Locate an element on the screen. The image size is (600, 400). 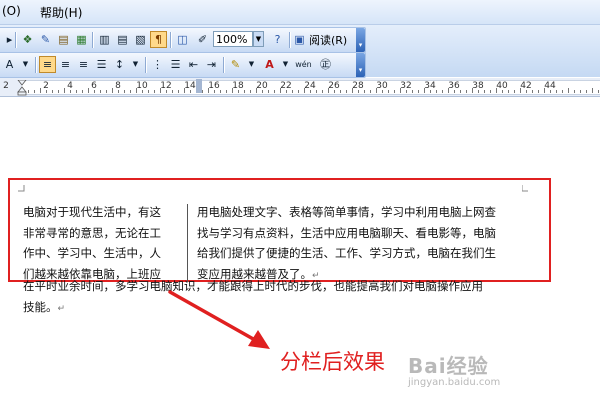
baidu-jingyan-watermark: Bai经验 jingyan.baidu.com is located at coordinates (454, 369).